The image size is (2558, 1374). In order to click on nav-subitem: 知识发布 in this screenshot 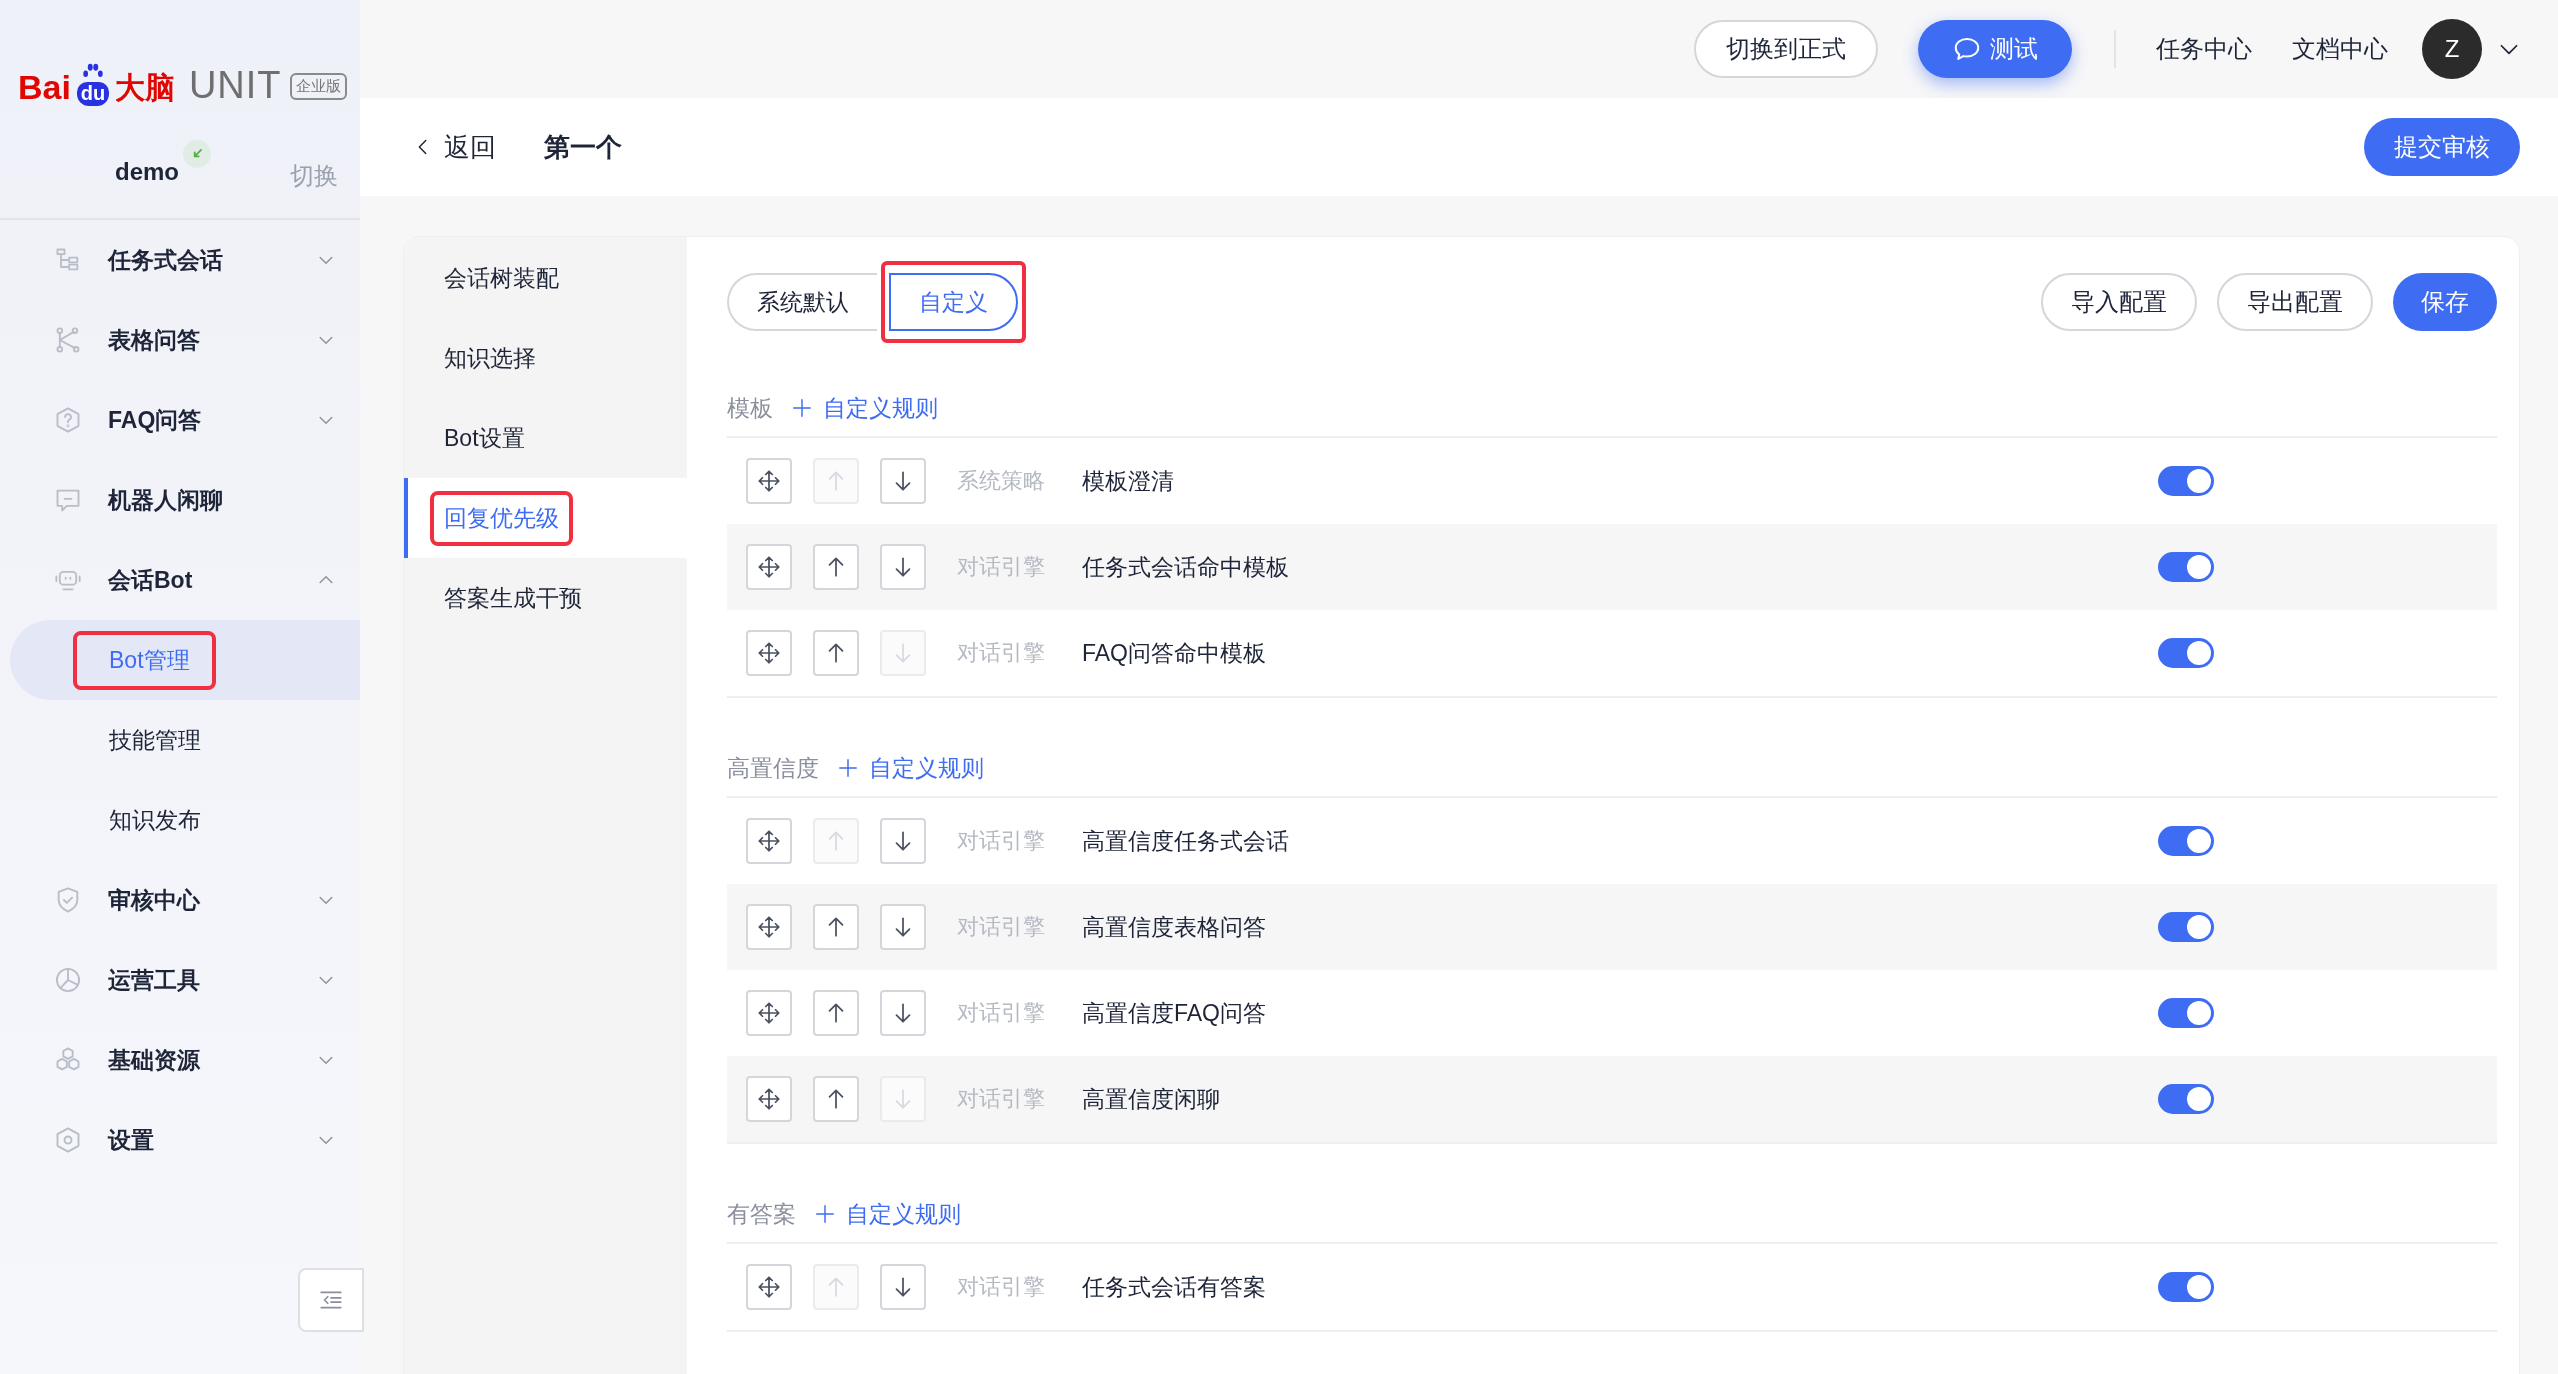, I will do `click(185, 820)`.